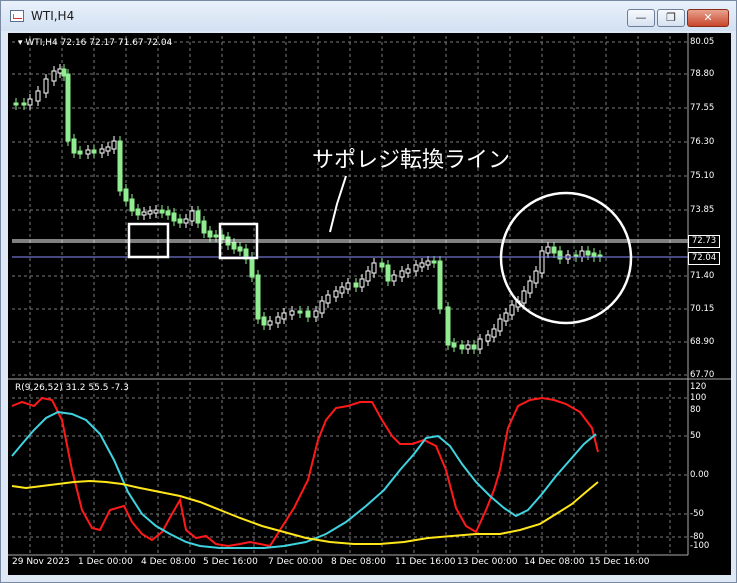 The height and width of the screenshot is (583, 737). What do you see at coordinates (702, 210) in the screenshot?
I see `price-tick-label: 73.85` at bounding box center [702, 210].